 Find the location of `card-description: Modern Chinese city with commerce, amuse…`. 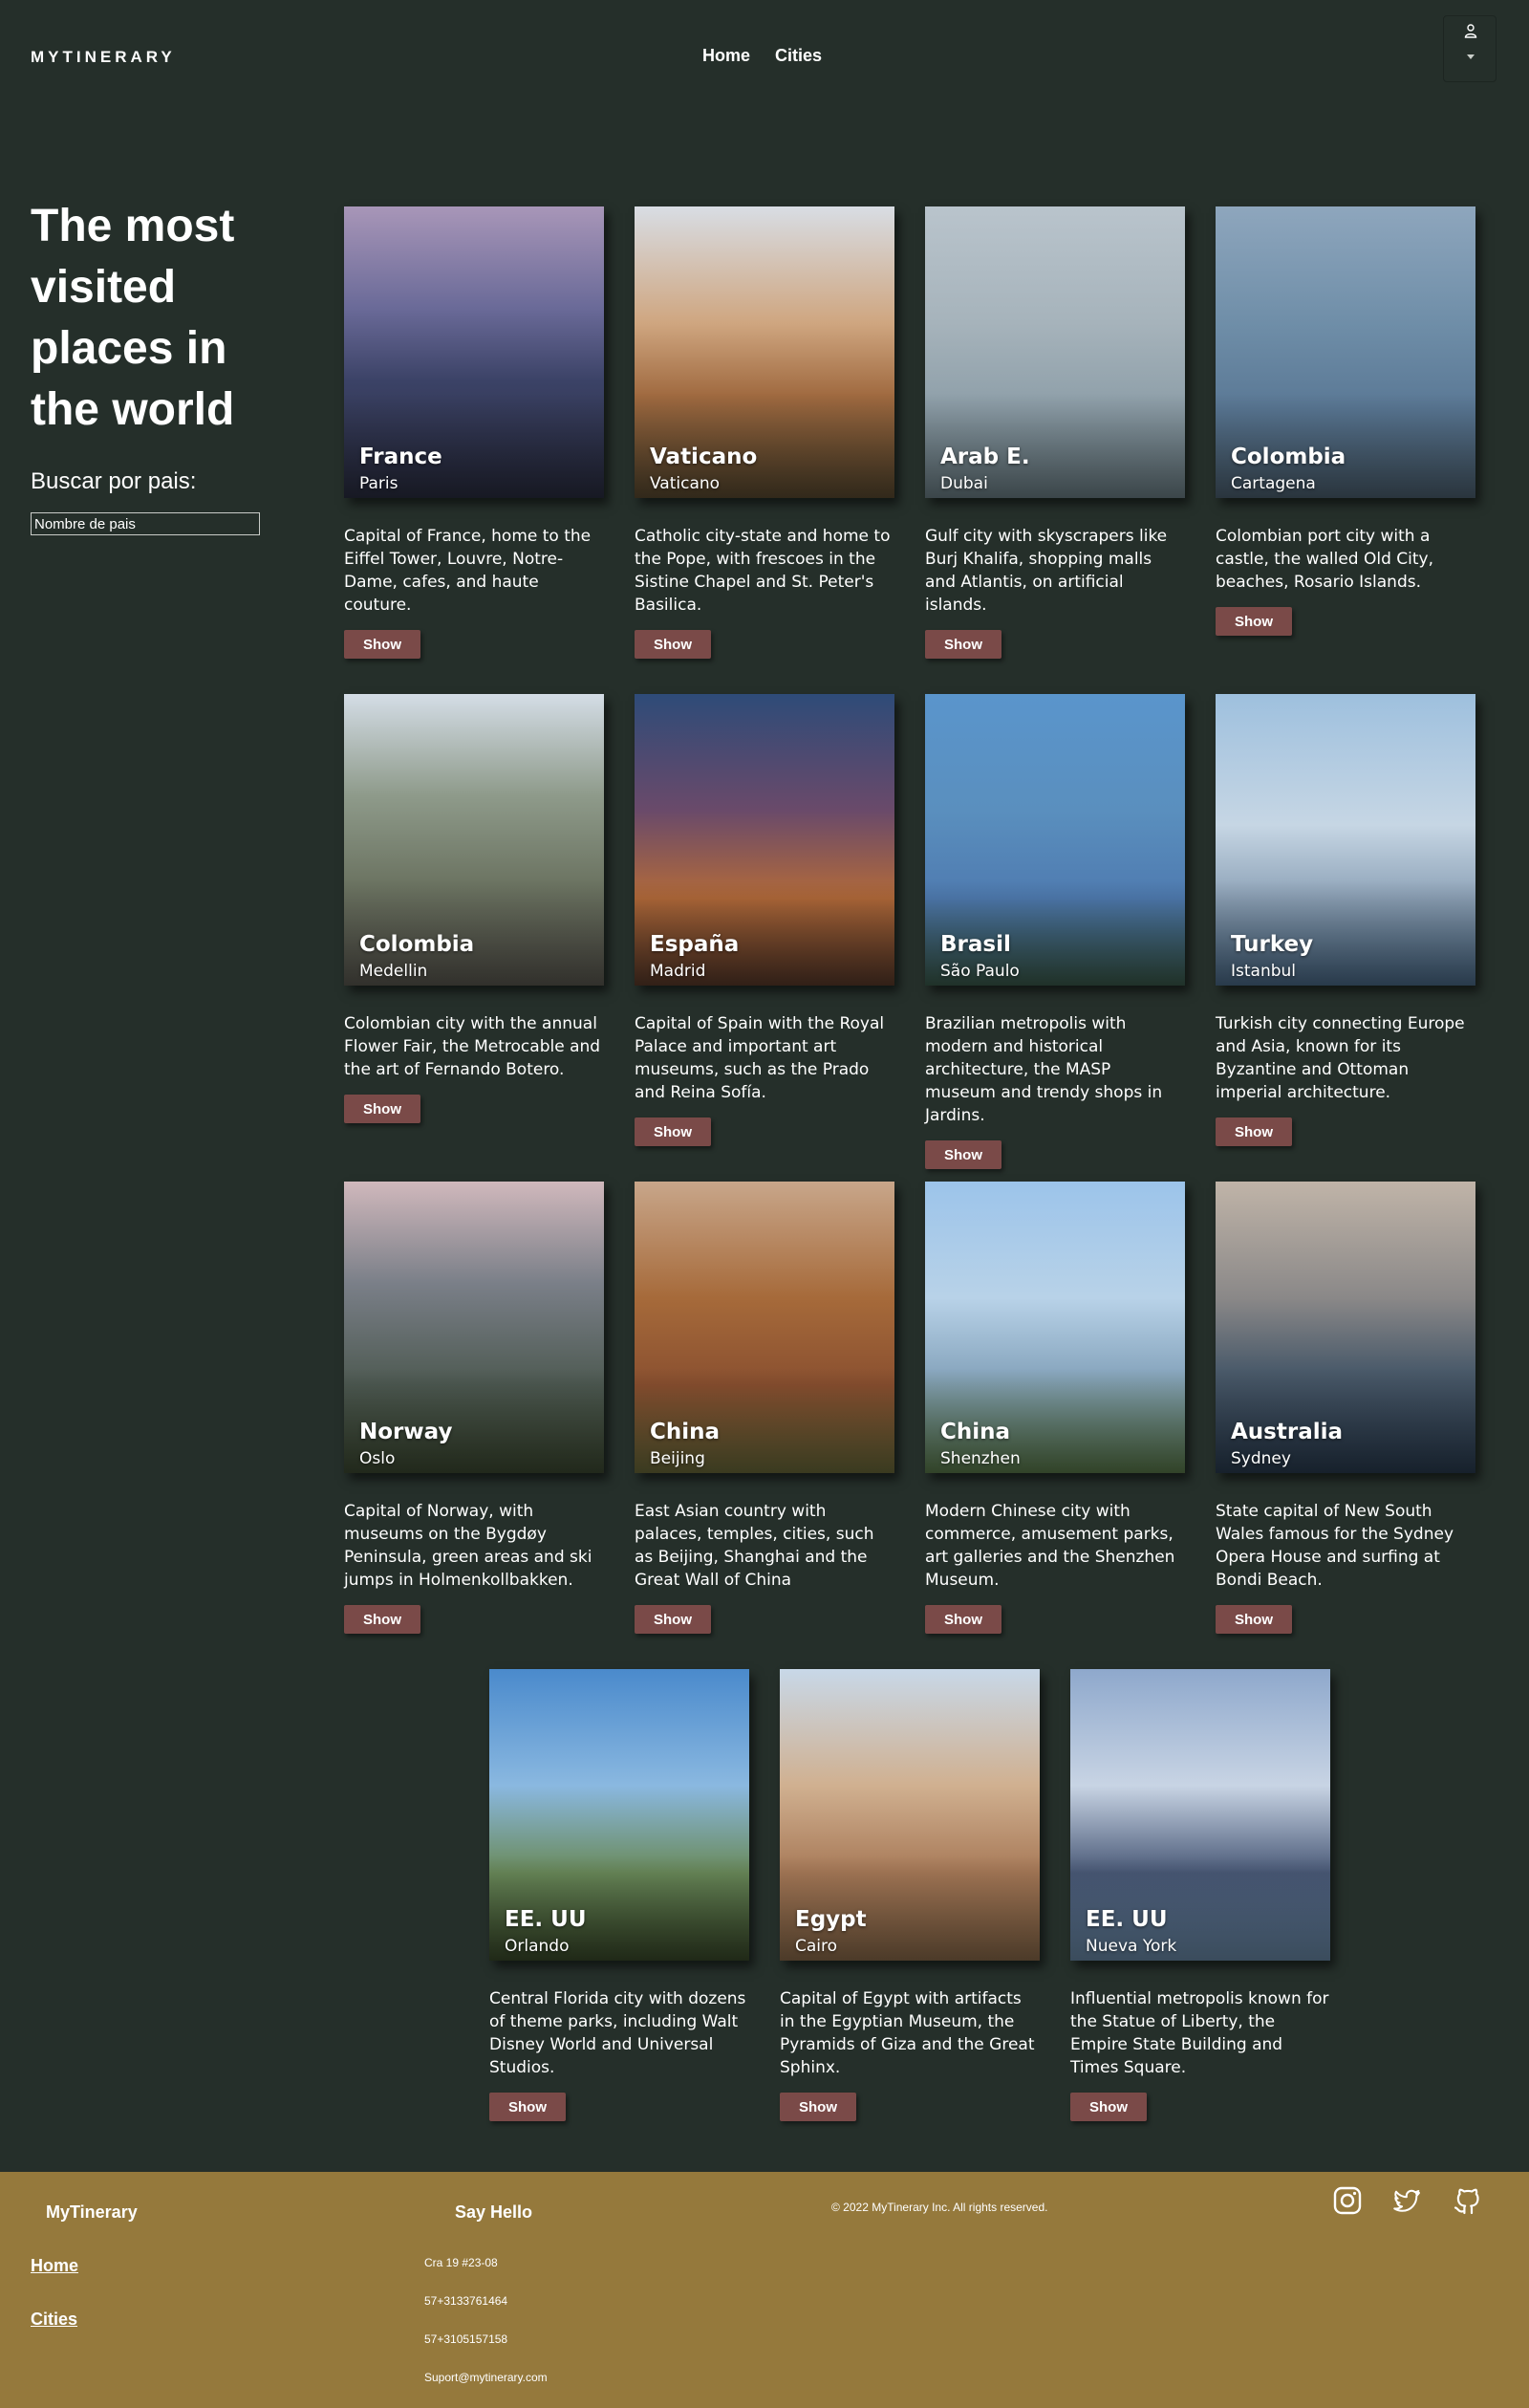

card-description: Modern Chinese city with commerce, amuse… is located at coordinates (1050, 1546).